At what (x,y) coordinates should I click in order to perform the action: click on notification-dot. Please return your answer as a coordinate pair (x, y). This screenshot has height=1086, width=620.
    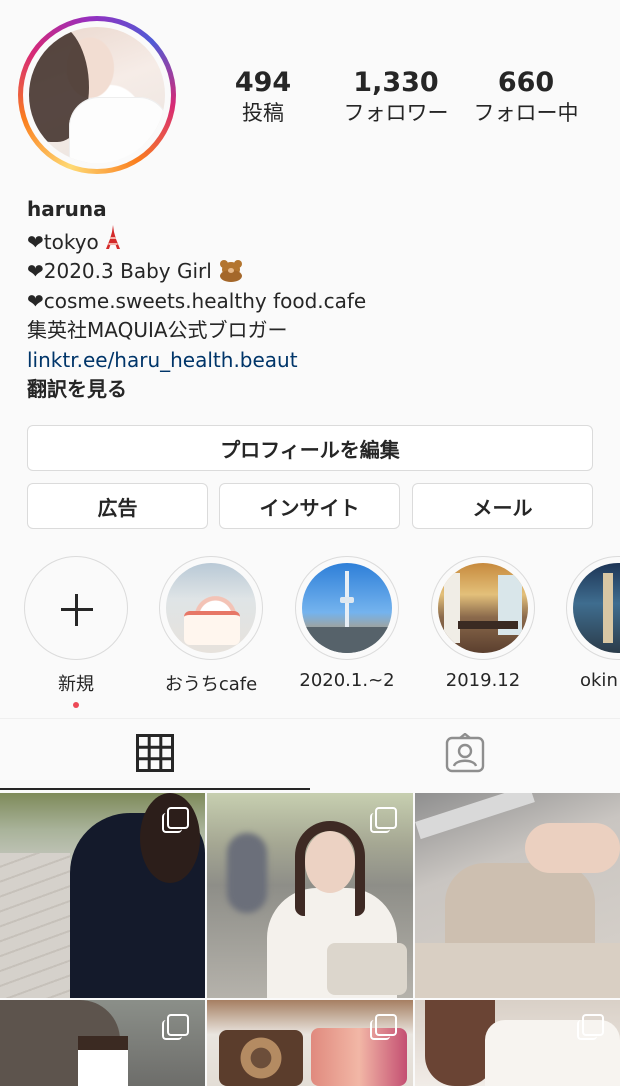
    Looking at the image, I should click on (76, 705).